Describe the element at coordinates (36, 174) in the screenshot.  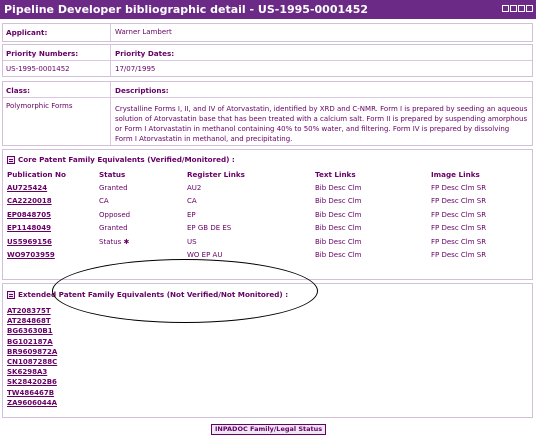
I see `column-header: Publication No` at that location.